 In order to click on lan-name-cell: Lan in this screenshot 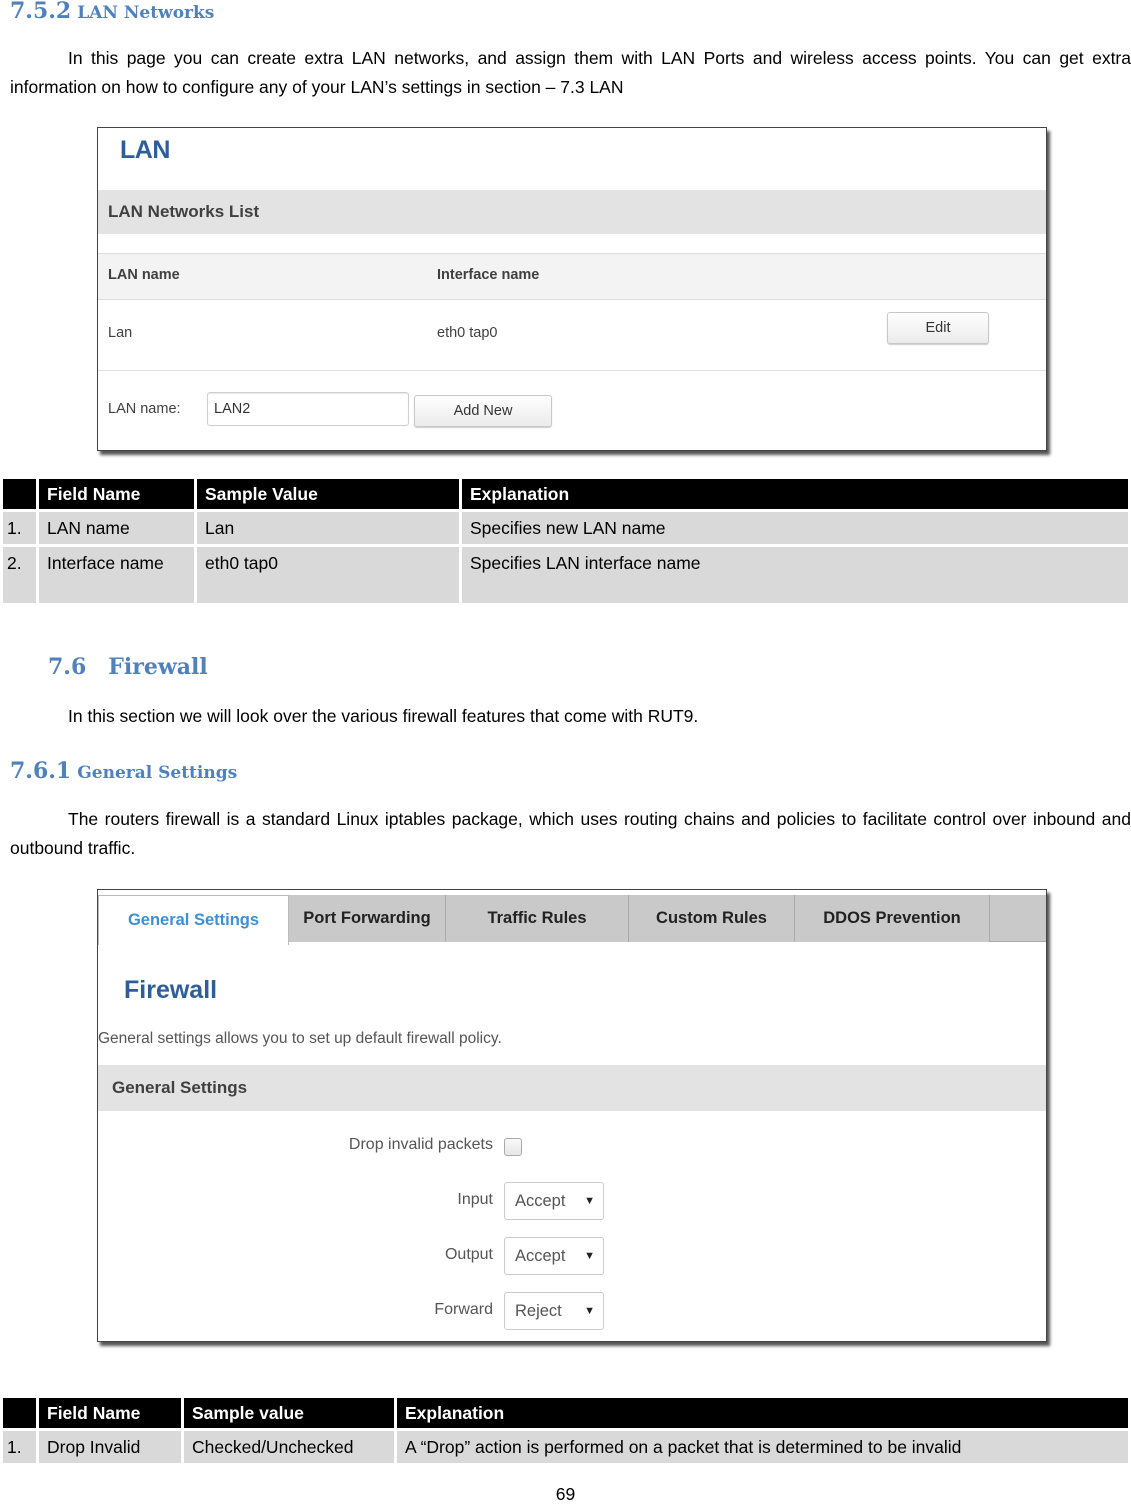, I will do `click(120, 333)`.